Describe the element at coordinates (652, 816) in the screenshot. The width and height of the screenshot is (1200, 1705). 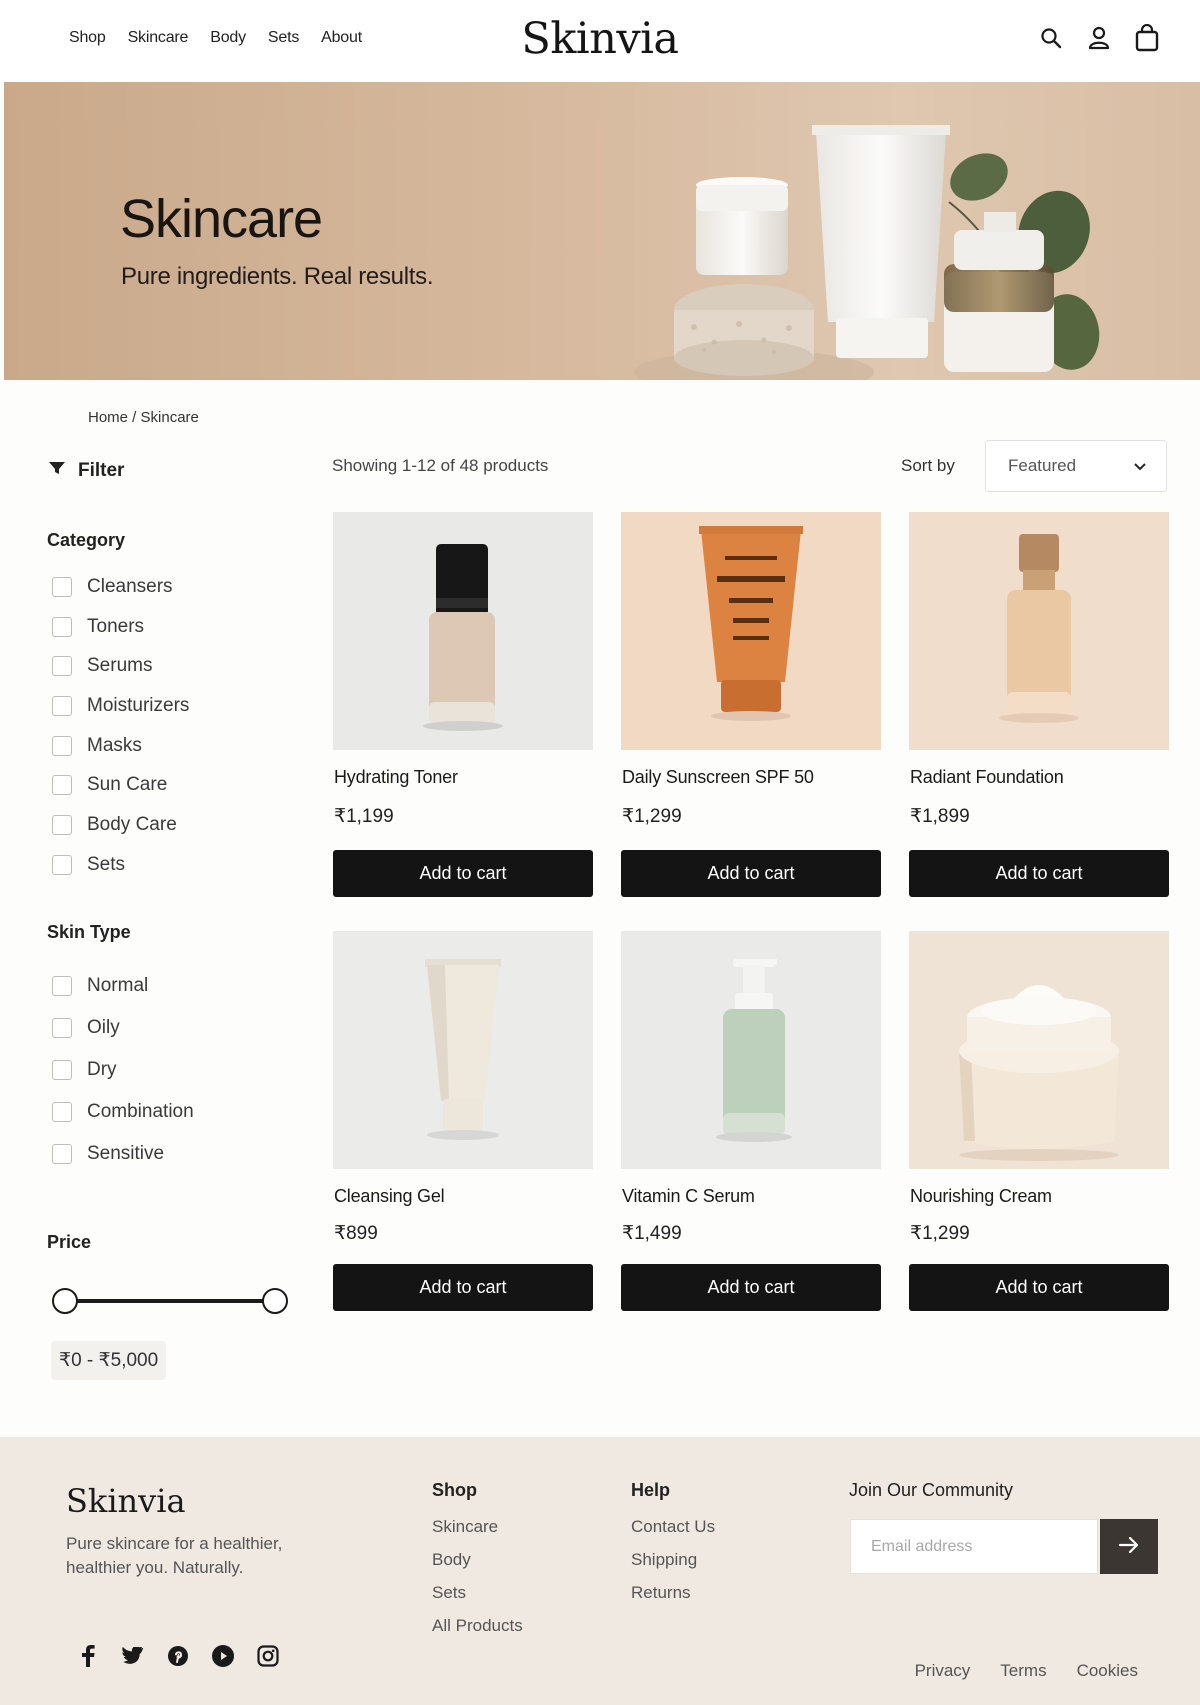
I see `product-price: ₹1,299` at that location.